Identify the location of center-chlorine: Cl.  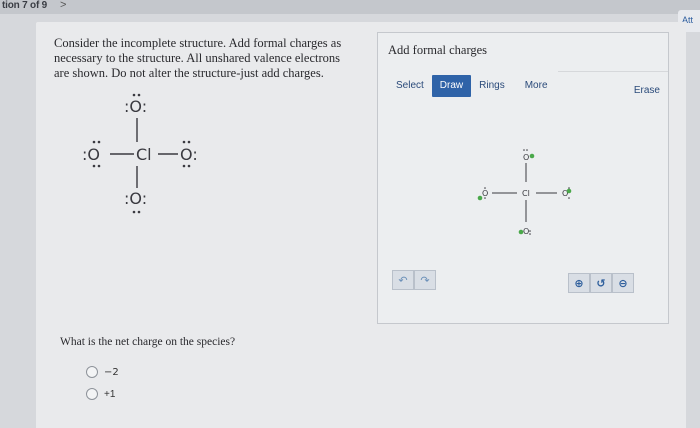
(144, 154).